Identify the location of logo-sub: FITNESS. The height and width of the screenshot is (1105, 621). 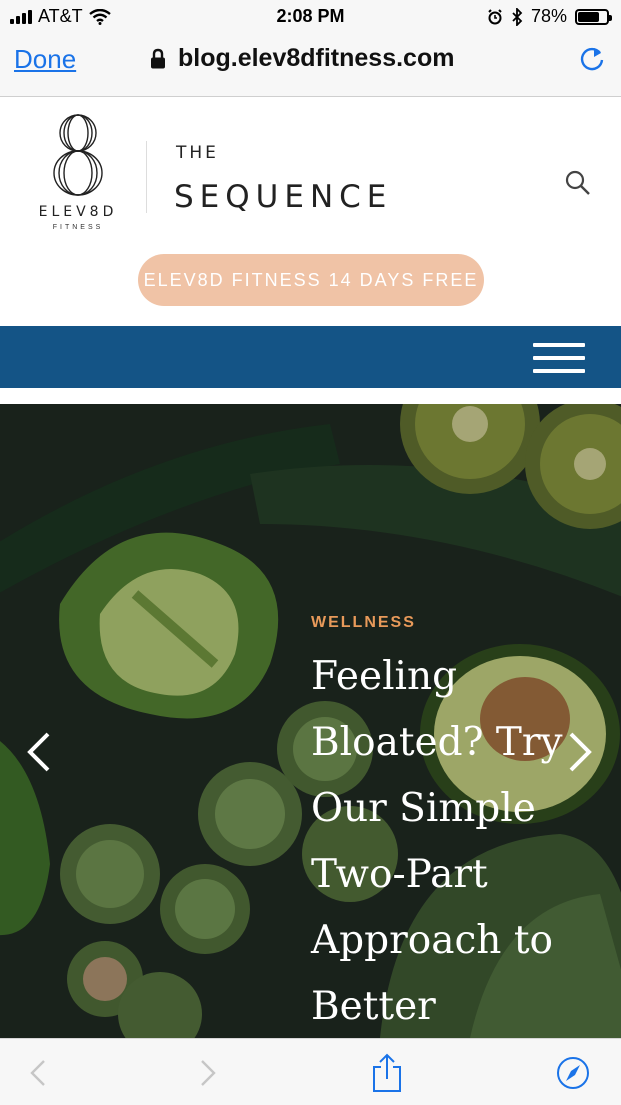
(78, 227).